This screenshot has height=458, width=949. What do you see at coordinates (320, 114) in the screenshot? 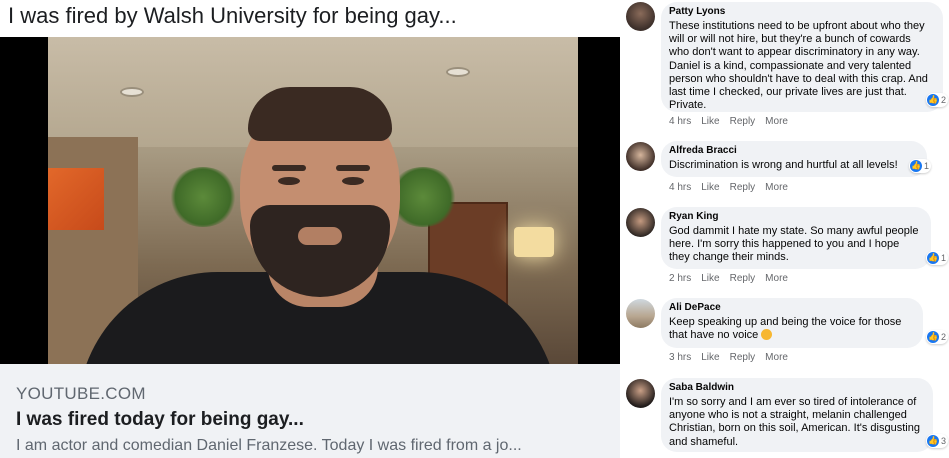
I see `person-hair` at bounding box center [320, 114].